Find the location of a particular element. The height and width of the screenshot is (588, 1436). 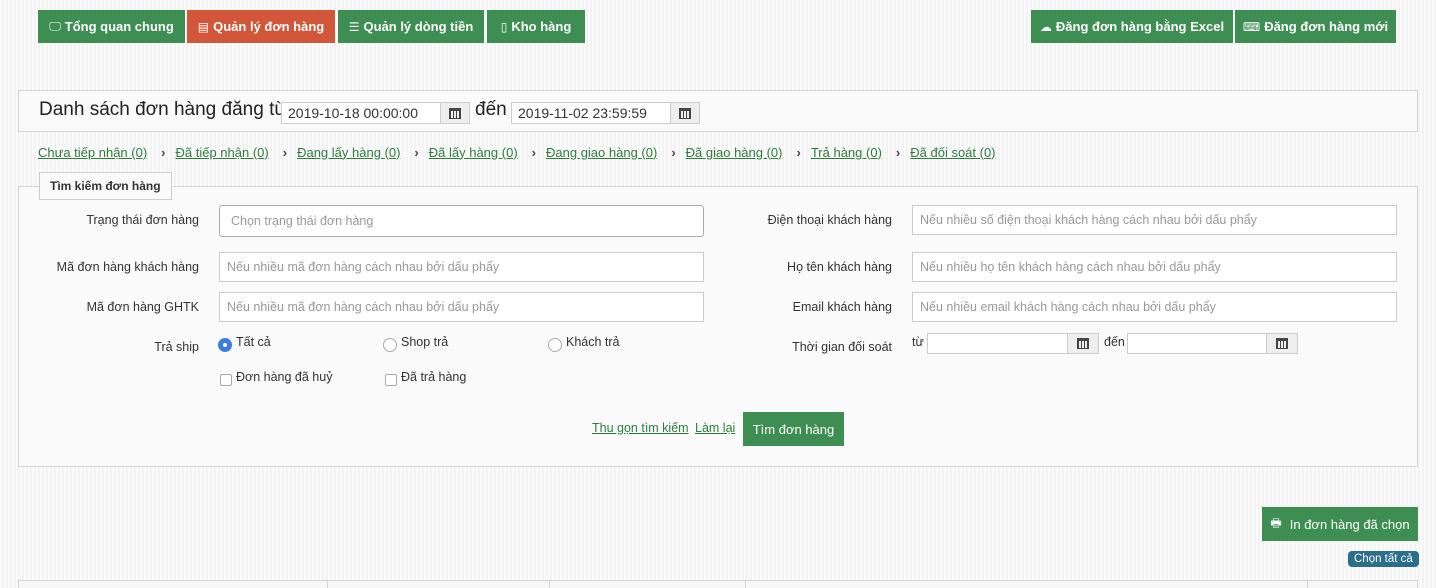

ship-shop-radio is located at coordinates (390, 345).